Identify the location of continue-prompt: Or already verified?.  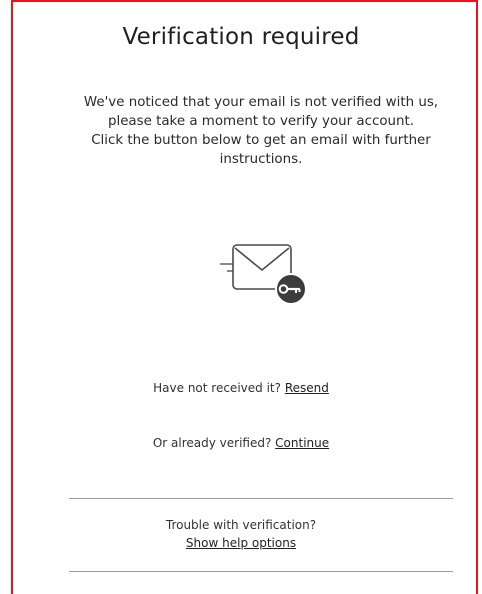
(212, 443).